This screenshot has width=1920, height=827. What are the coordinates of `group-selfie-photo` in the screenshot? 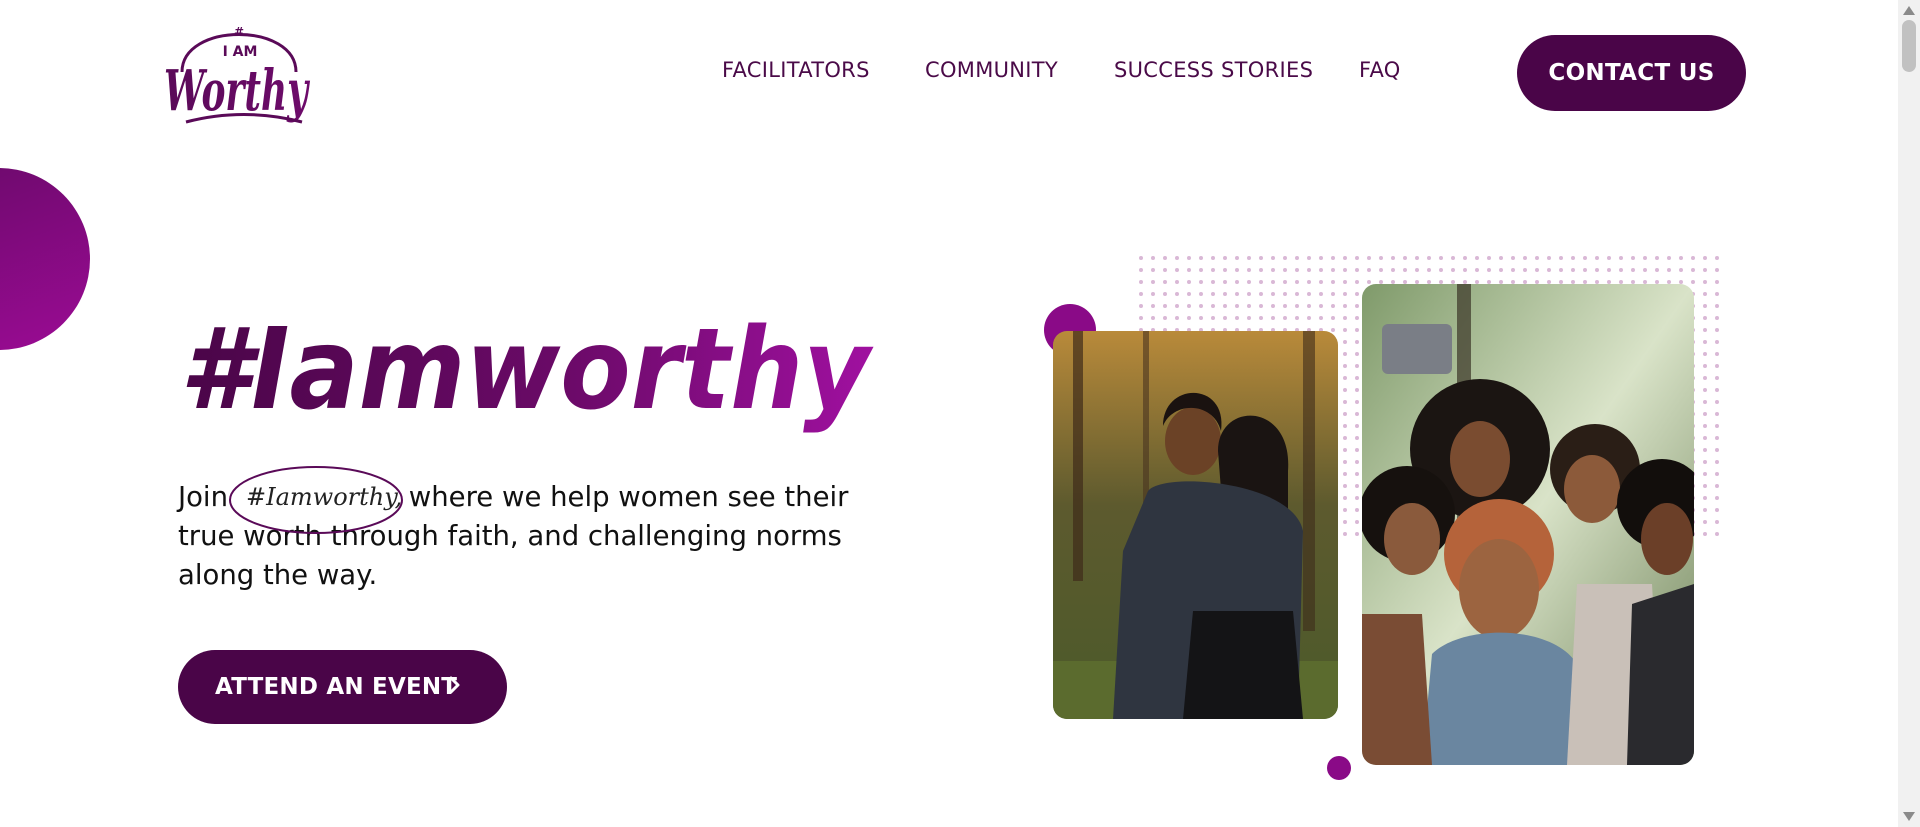 It's located at (1528, 524).